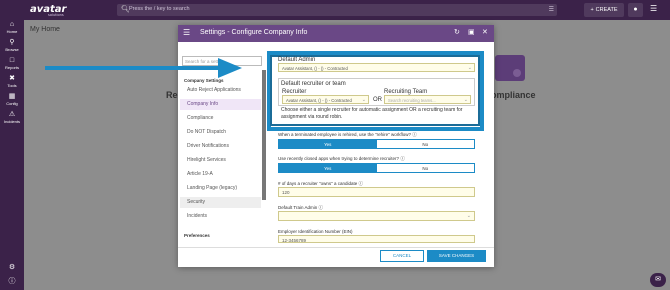 The height and width of the screenshot is (290, 670). I want to click on closed-apps-no: No, so click(425, 168).